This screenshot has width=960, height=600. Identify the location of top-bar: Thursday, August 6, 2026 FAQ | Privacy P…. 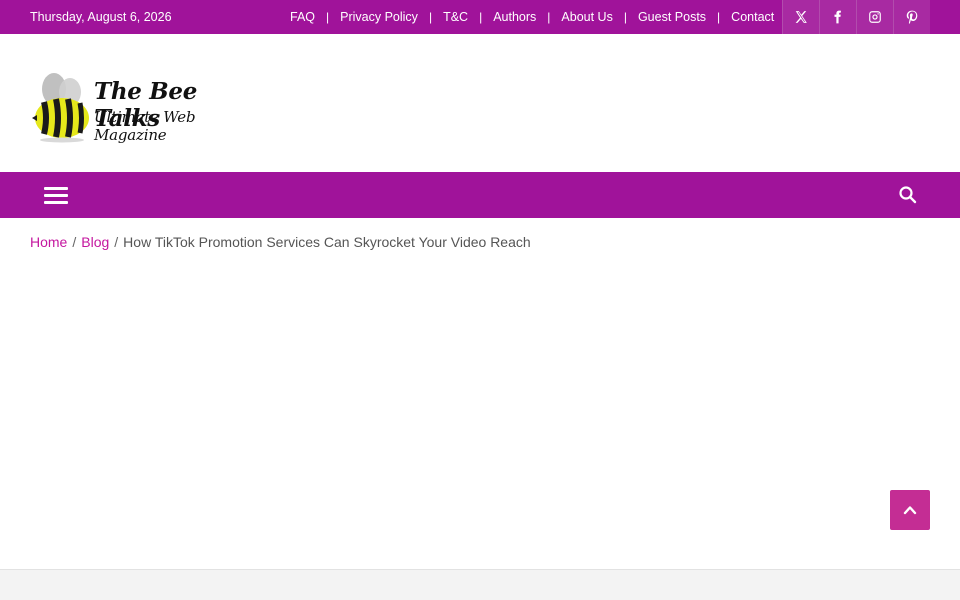
(480, 17).